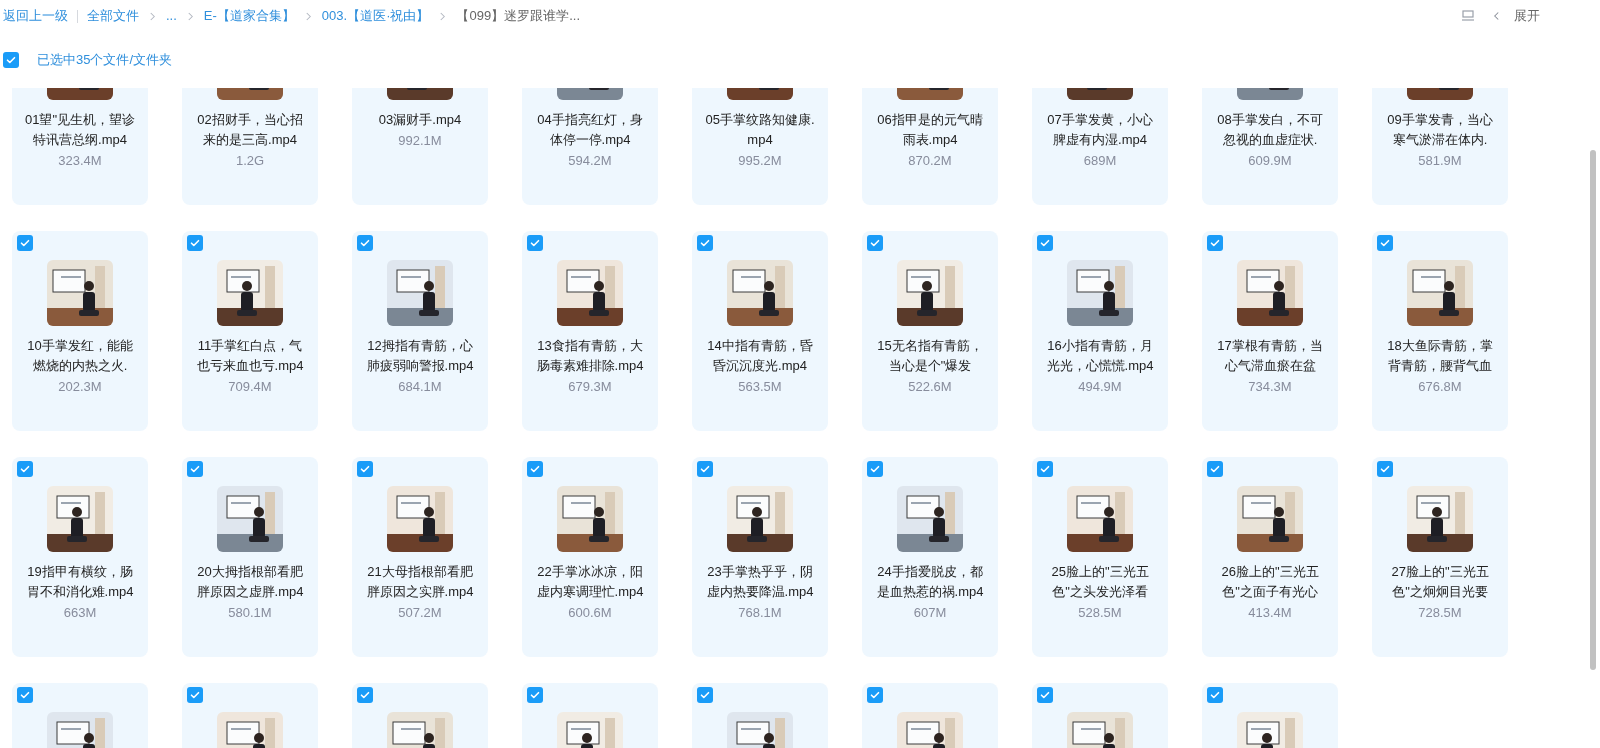 The height and width of the screenshot is (748, 1600). I want to click on file-card: 18大鱼际青筋，掌背青筋，腰背气血 676.8M, so click(1440, 331).